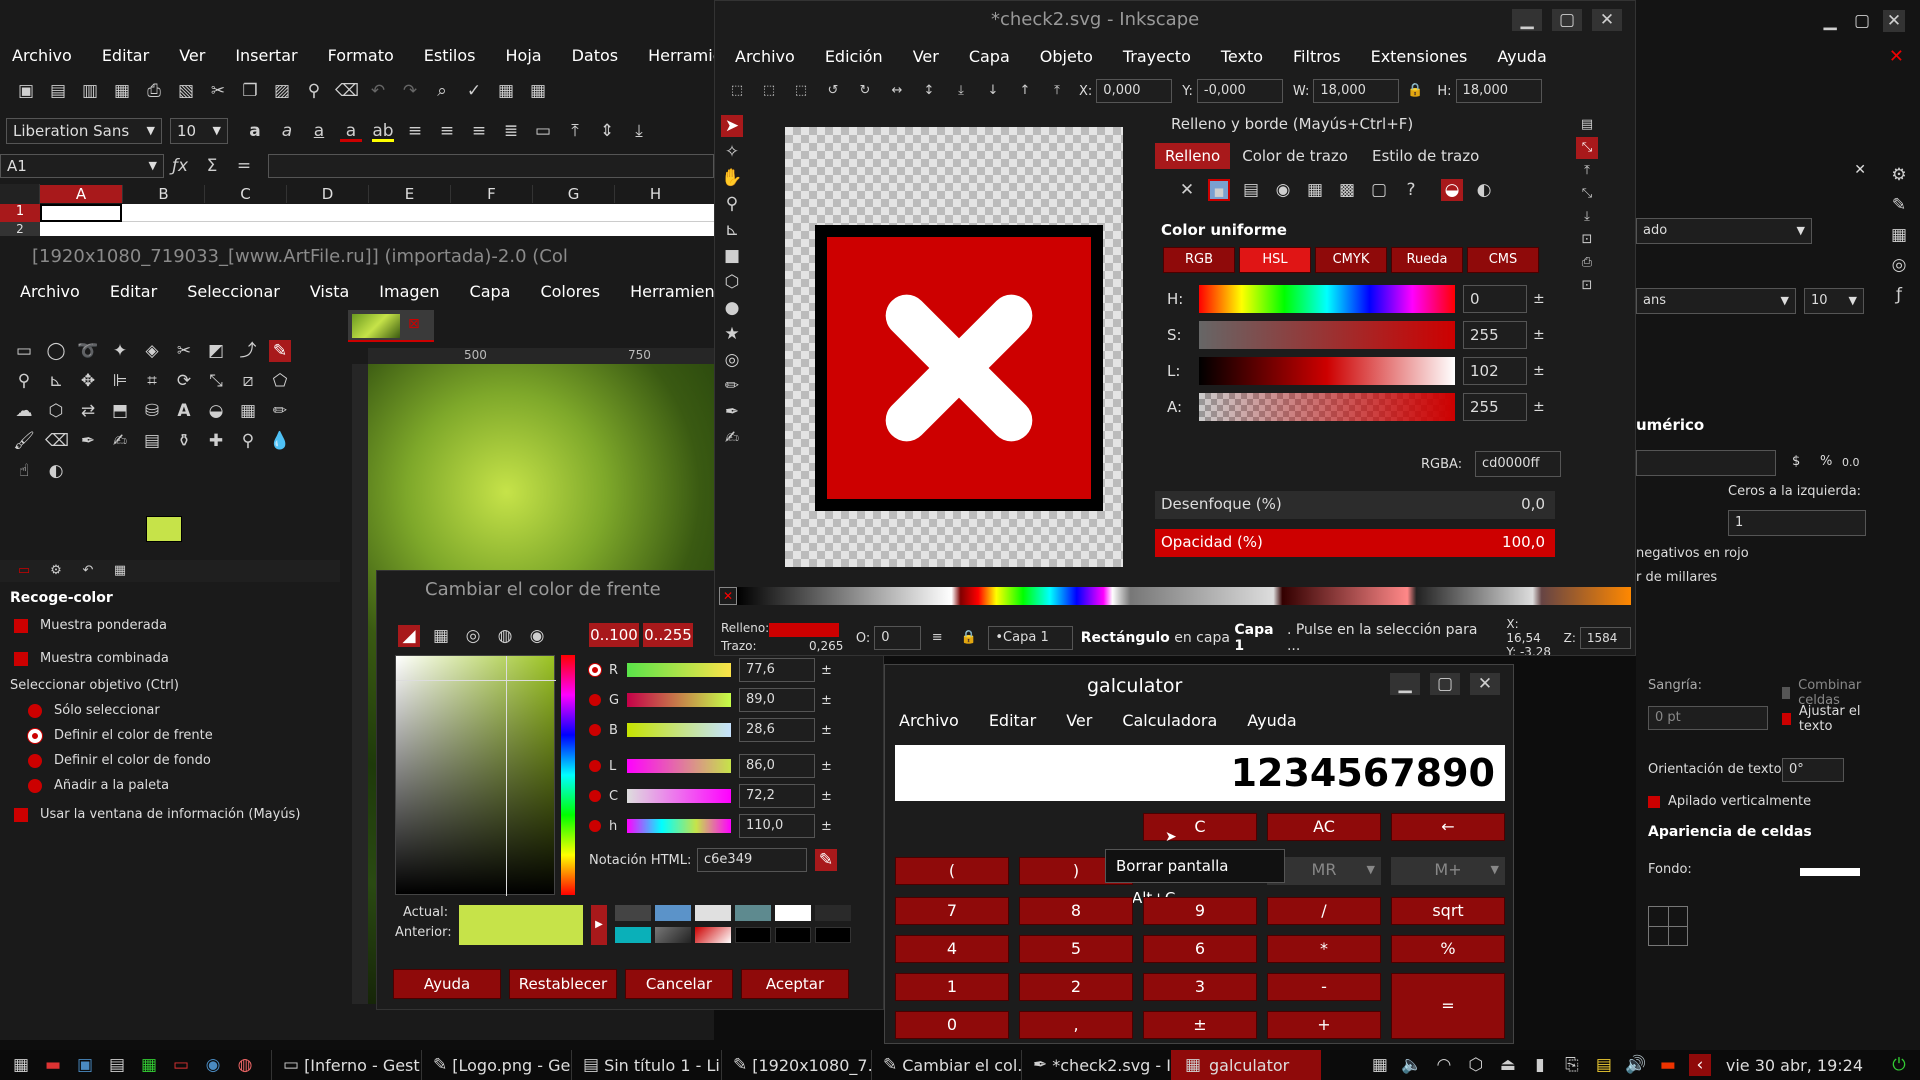  Describe the element at coordinates (732, 308) in the screenshot. I see `ellipse-icon: ●` at that location.